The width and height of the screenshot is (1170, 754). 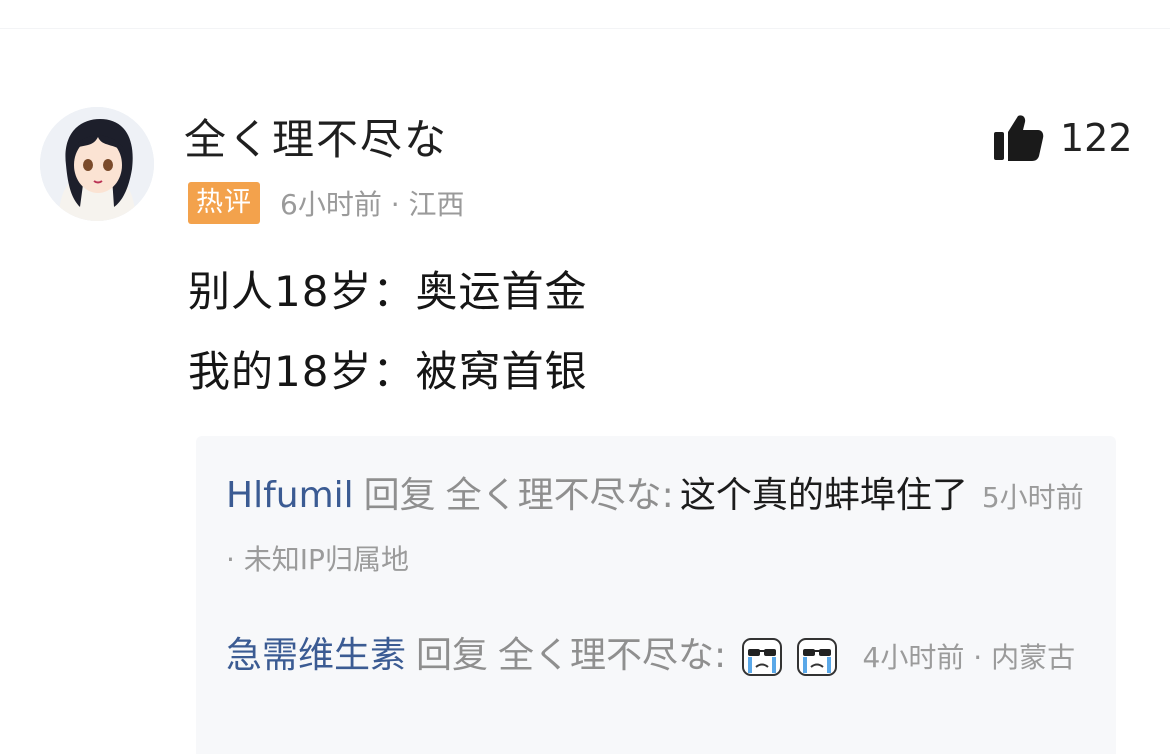 I want to click on reply-username: 急需维生素, so click(x=316, y=655).